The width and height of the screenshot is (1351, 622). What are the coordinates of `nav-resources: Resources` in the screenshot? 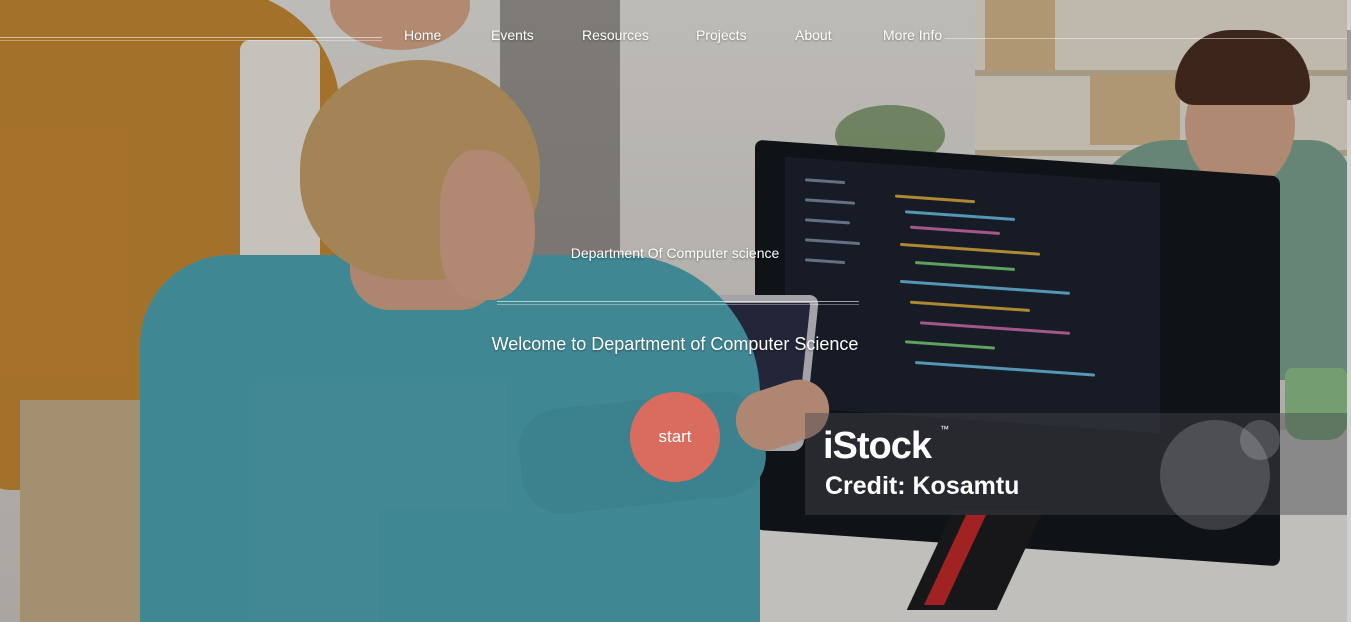 It's located at (615, 35).